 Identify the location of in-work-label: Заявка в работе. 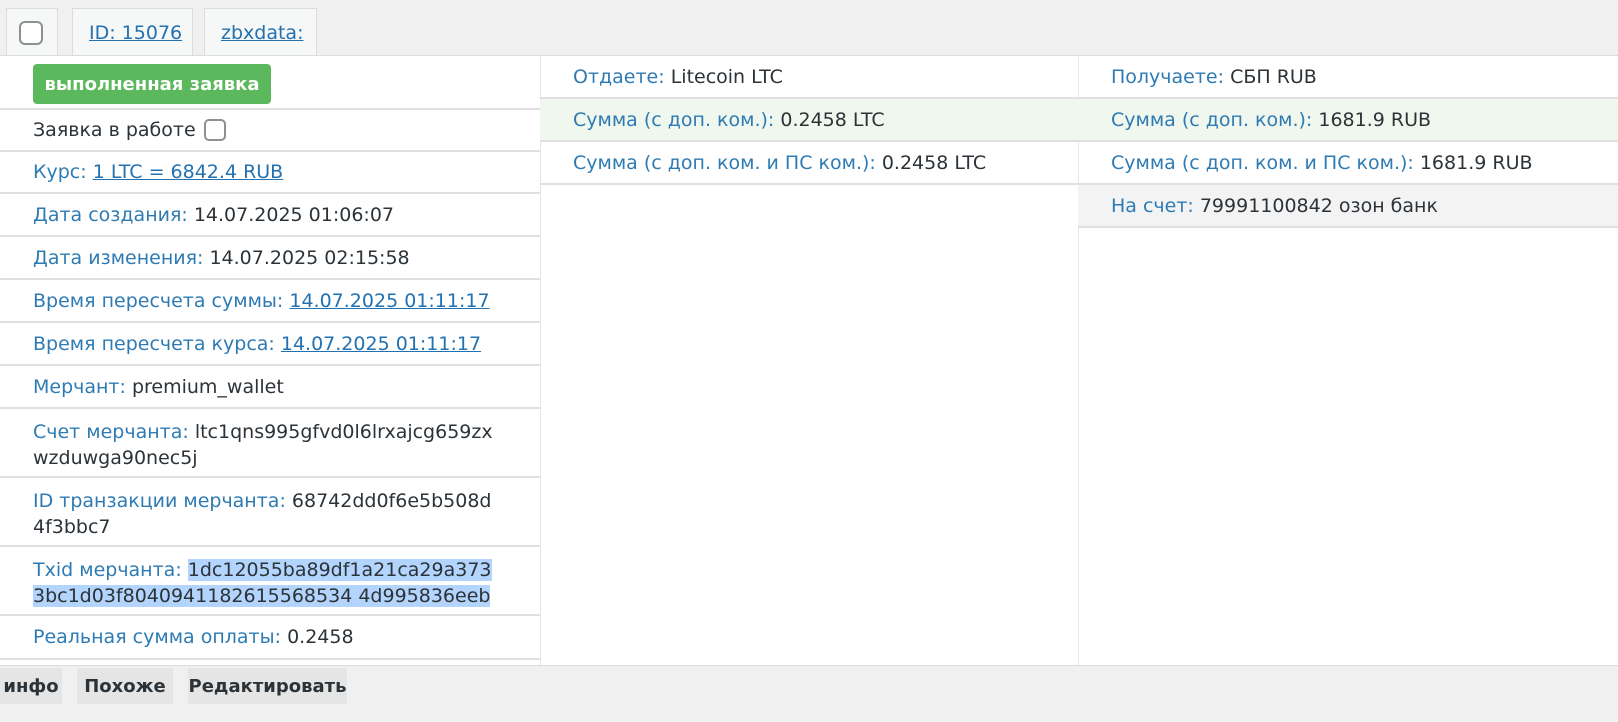
(114, 130).